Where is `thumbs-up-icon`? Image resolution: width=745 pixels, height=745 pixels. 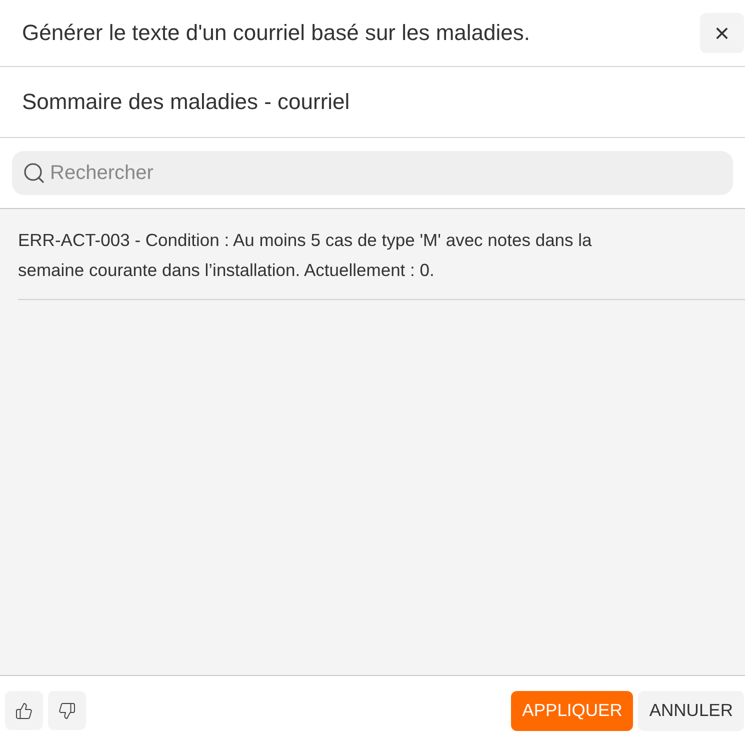 thumbs-up-icon is located at coordinates (24, 711).